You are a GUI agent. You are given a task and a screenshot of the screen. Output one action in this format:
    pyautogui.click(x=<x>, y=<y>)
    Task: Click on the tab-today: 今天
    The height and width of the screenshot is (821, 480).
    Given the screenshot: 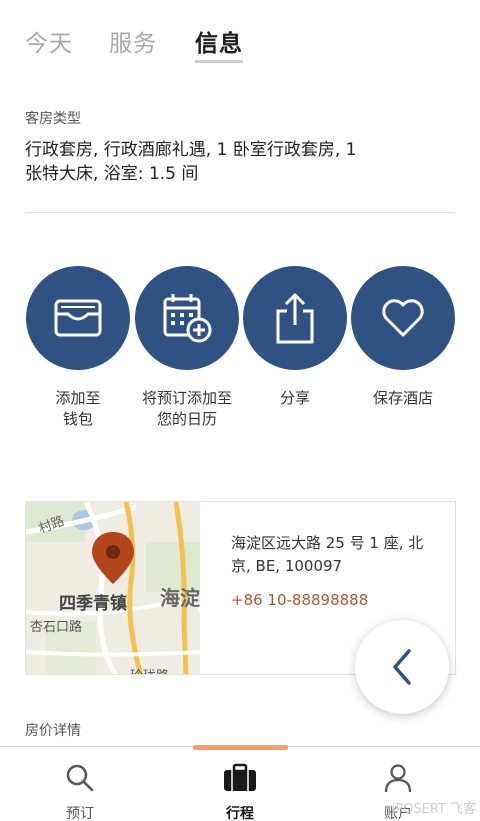 What is the action you would take?
    pyautogui.click(x=49, y=41)
    